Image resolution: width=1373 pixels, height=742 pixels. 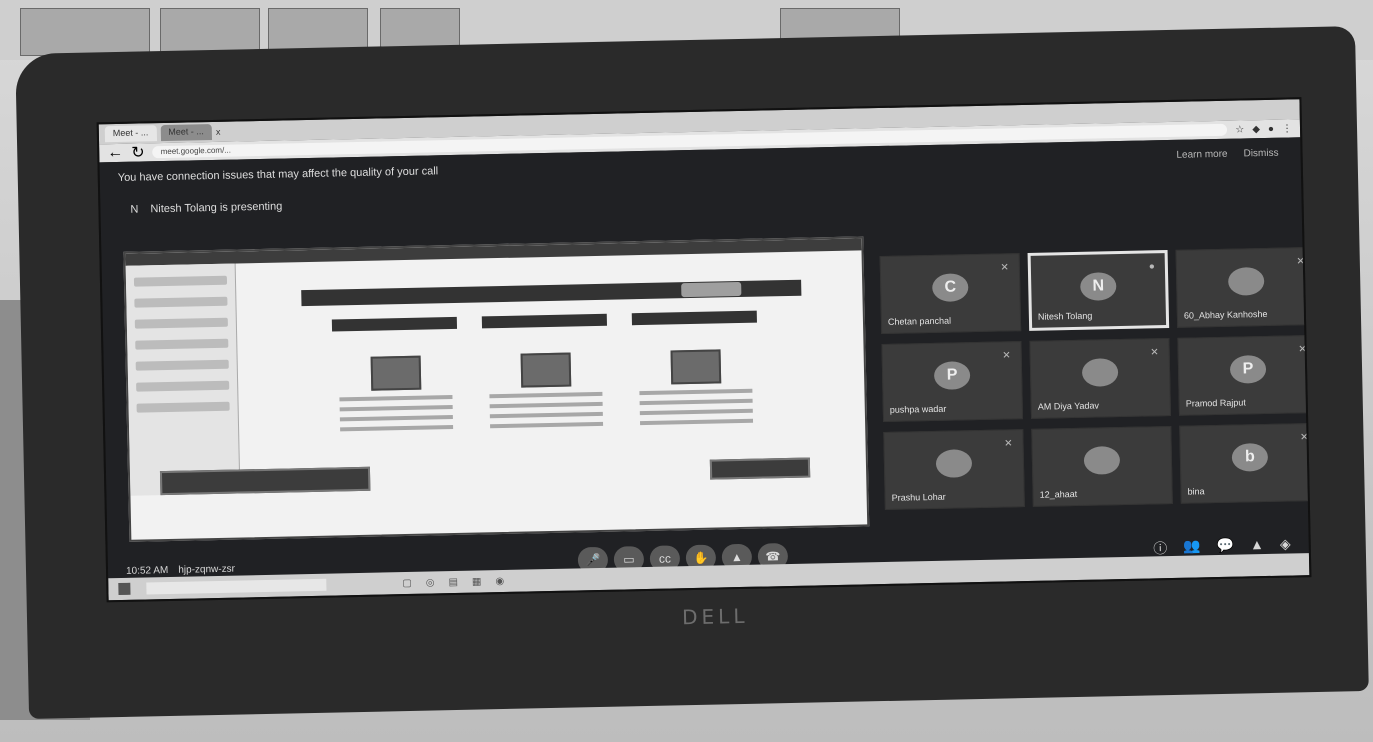 I want to click on close-tab-icon: x, so click(x=218, y=132).